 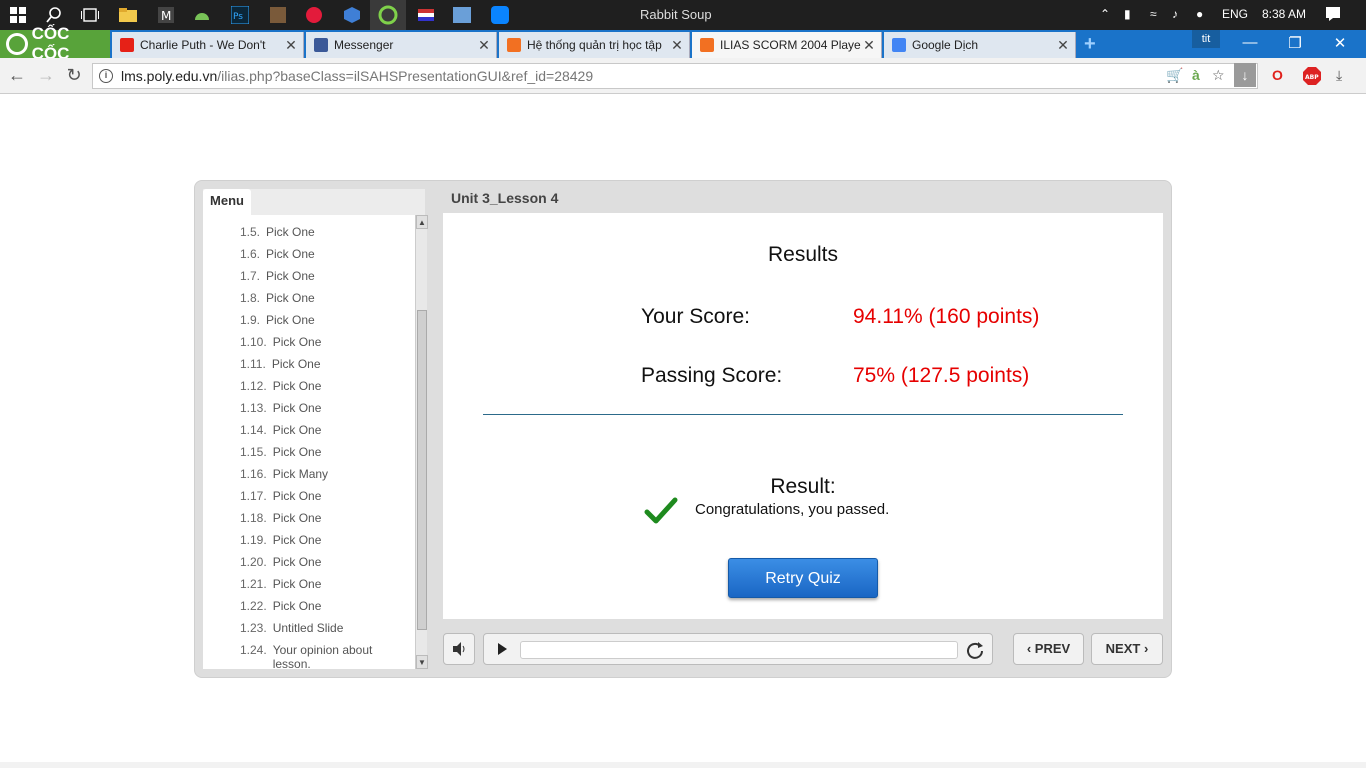 I want to click on fpt-icon, so click(x=707, y=45).